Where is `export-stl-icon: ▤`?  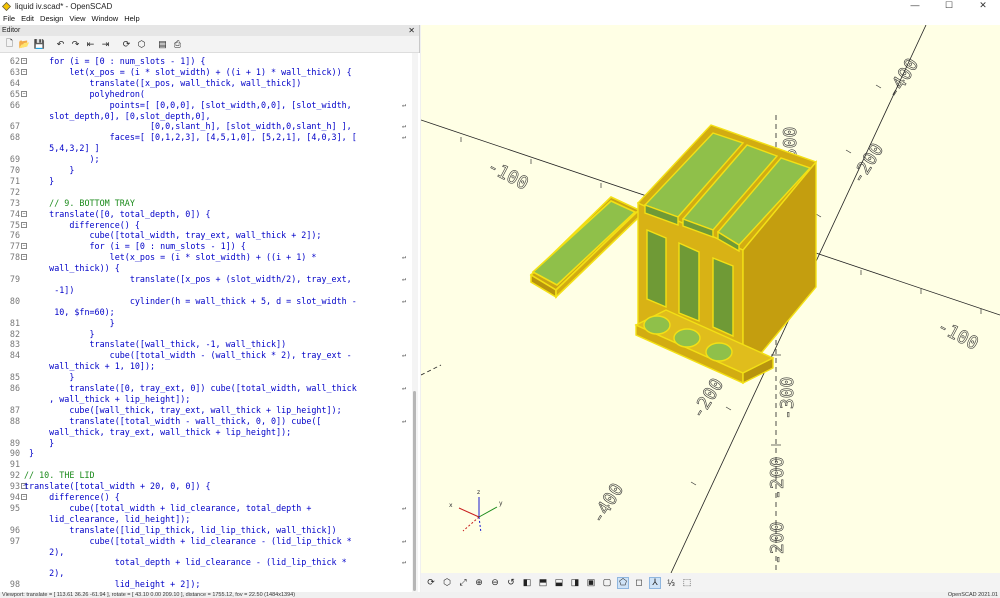 export-stl-icon: ▤ is located at coordinates (162, 44).